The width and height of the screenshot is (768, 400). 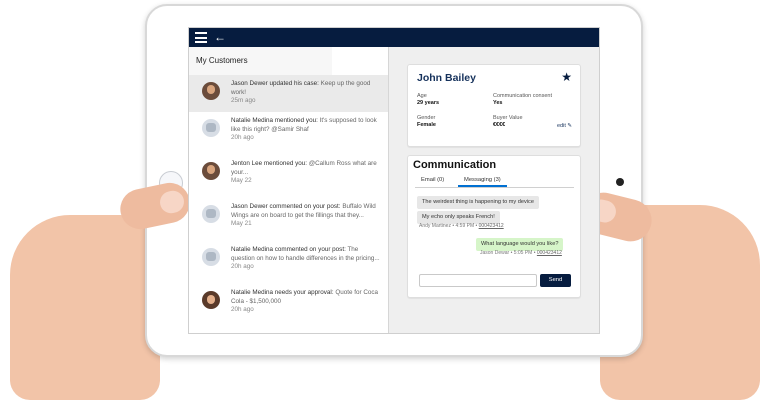 I want to click on field-label: Communication consent, so click(x=523, y=96).